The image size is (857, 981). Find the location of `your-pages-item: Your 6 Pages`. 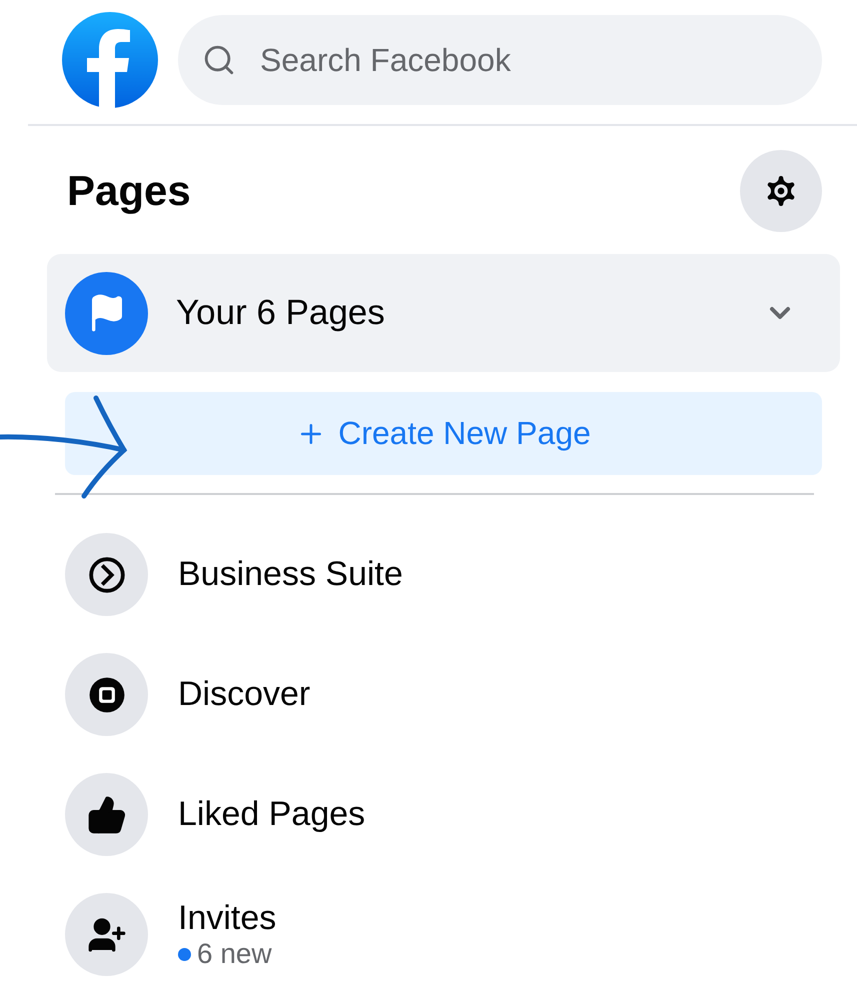

your-pages-item: Your 6 Pages is located at coordinates (443, 313).